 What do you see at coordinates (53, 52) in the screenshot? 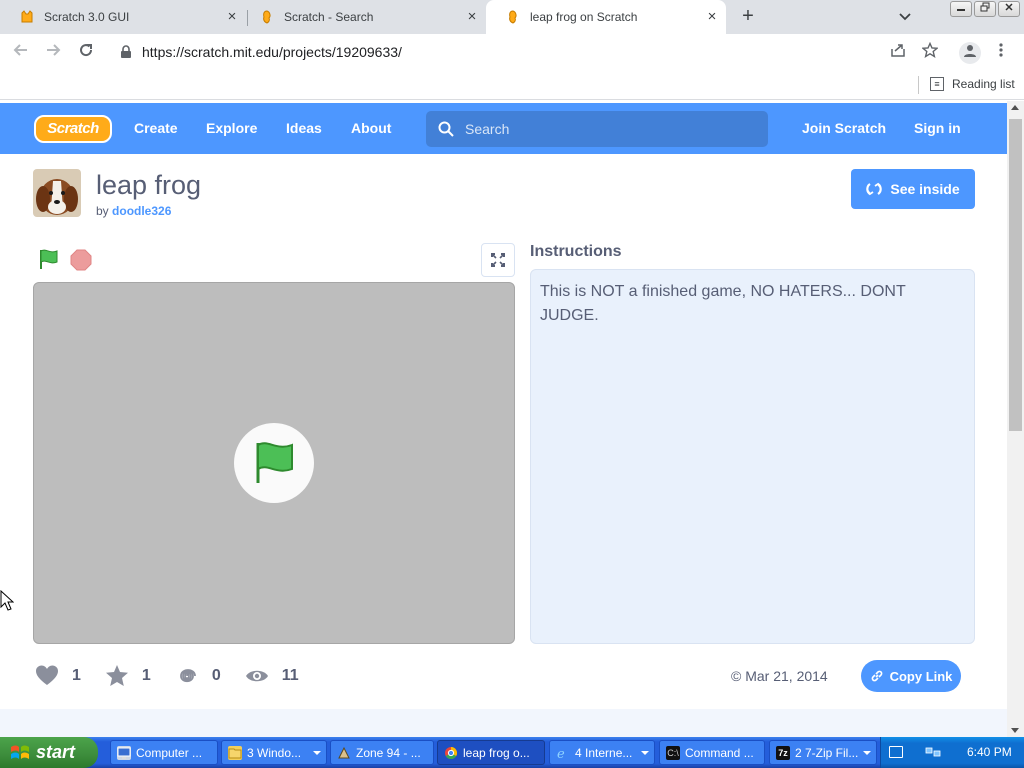
I see `forward-arrow-icon` at bounding box center [53, 52].